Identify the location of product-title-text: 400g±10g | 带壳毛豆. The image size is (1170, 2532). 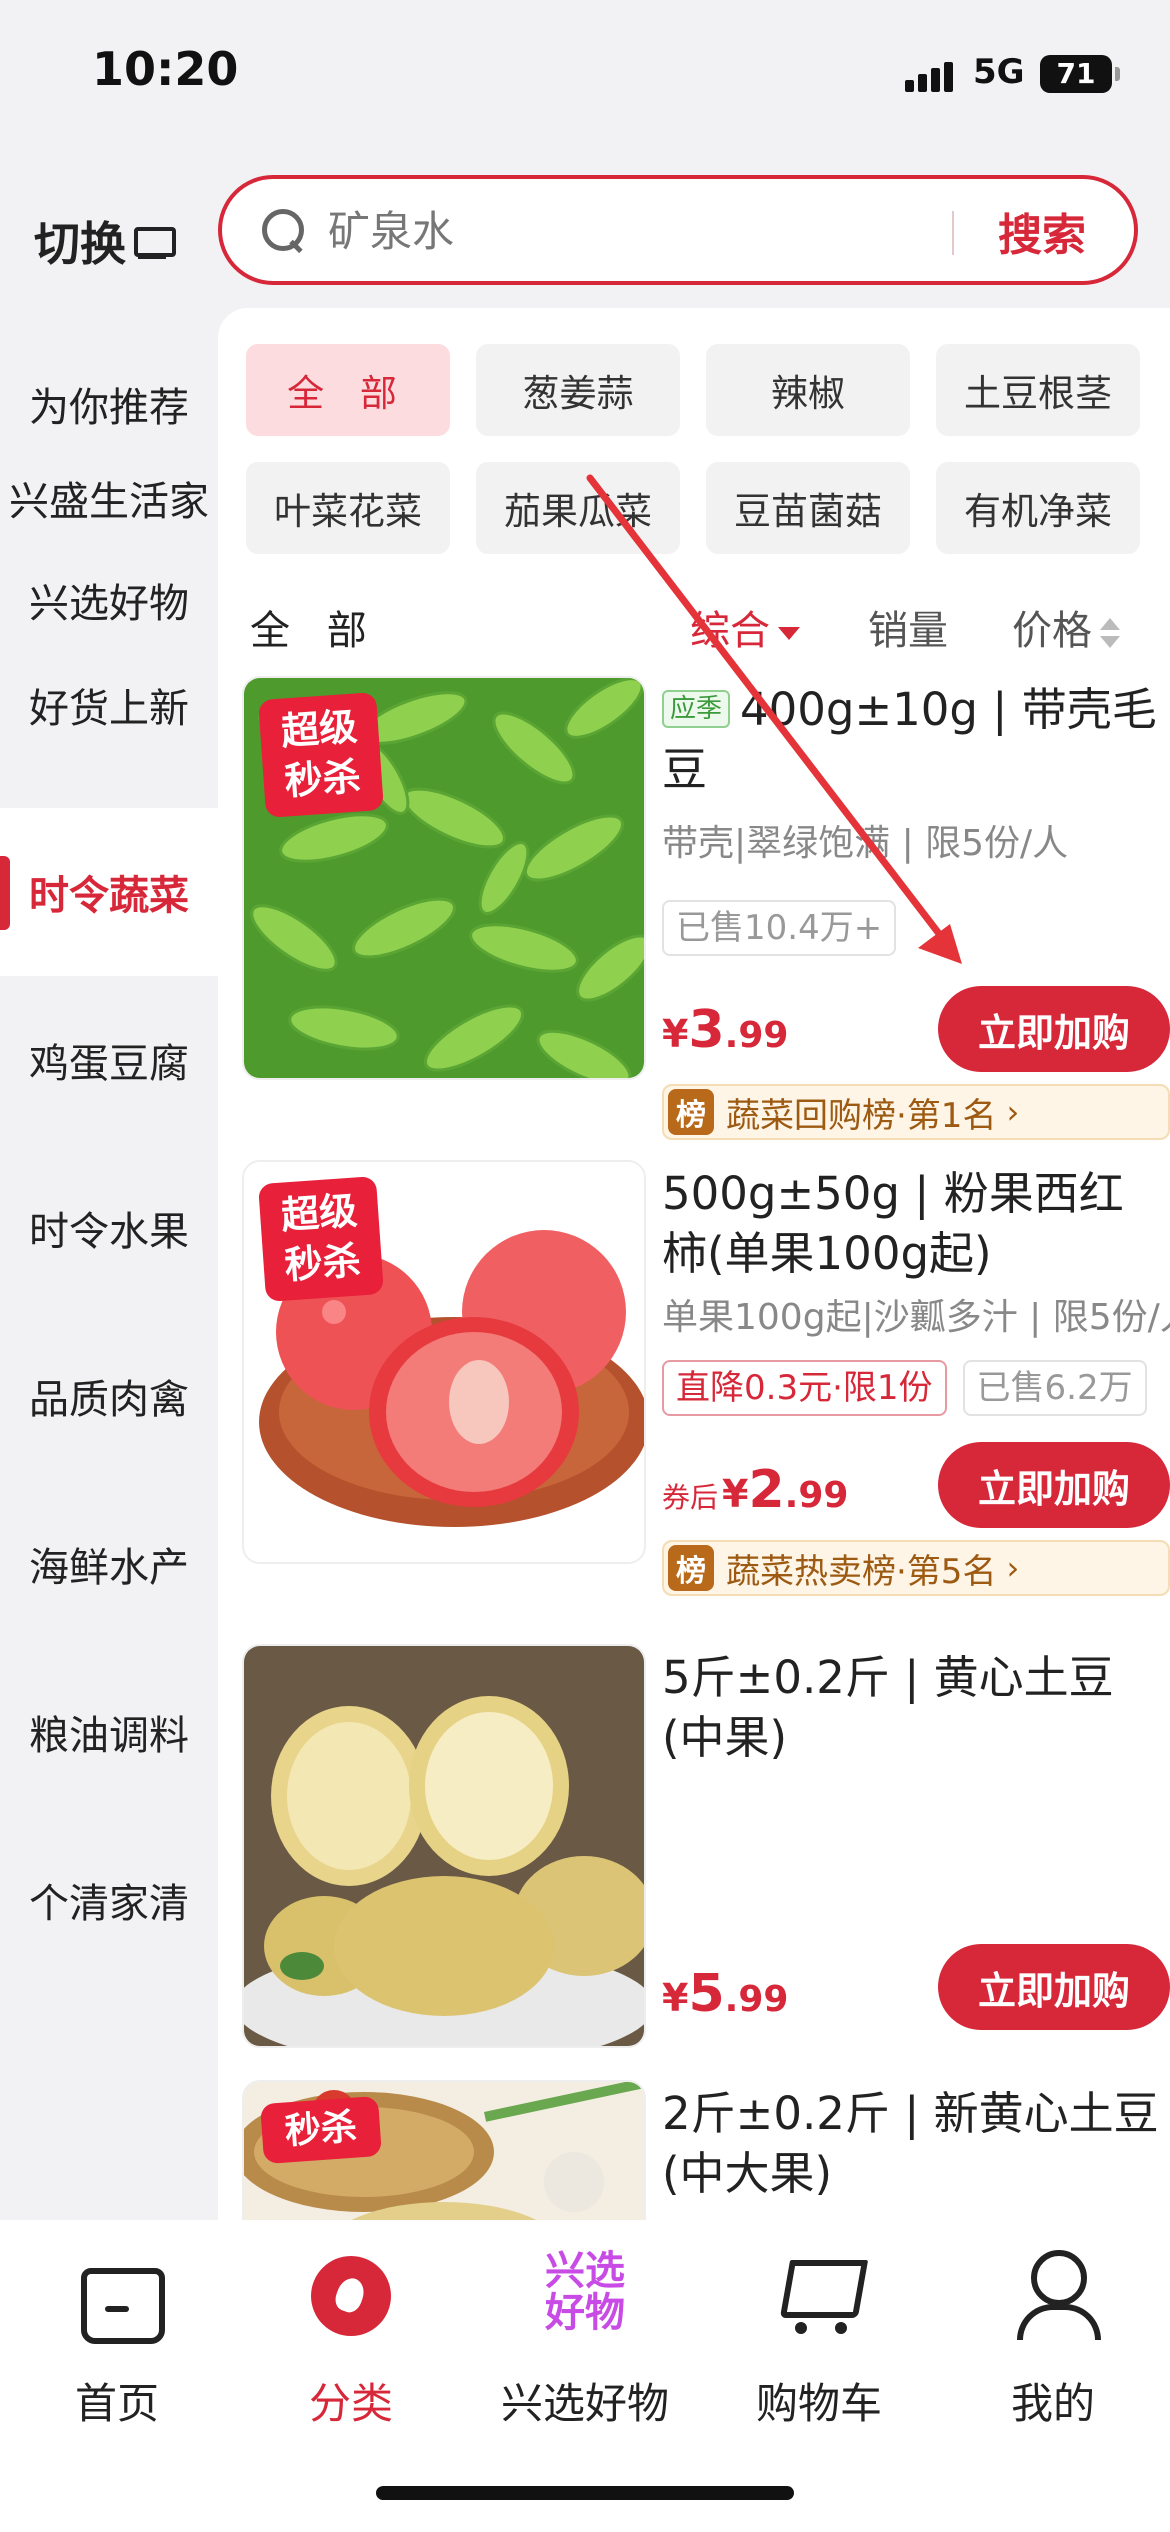
(909, 739).